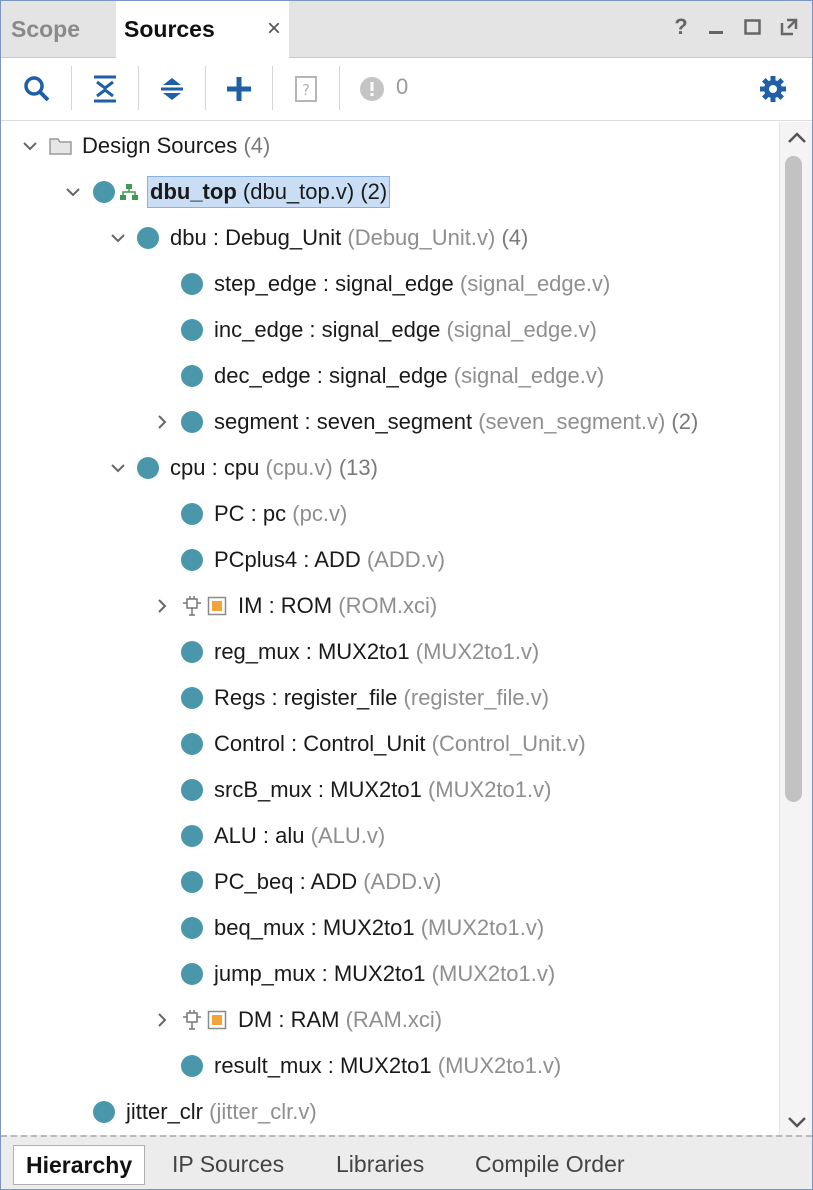  I want to click on tree-label: result_mux : MUX2to1 (MUX2to1.v), so click(388, 1065).